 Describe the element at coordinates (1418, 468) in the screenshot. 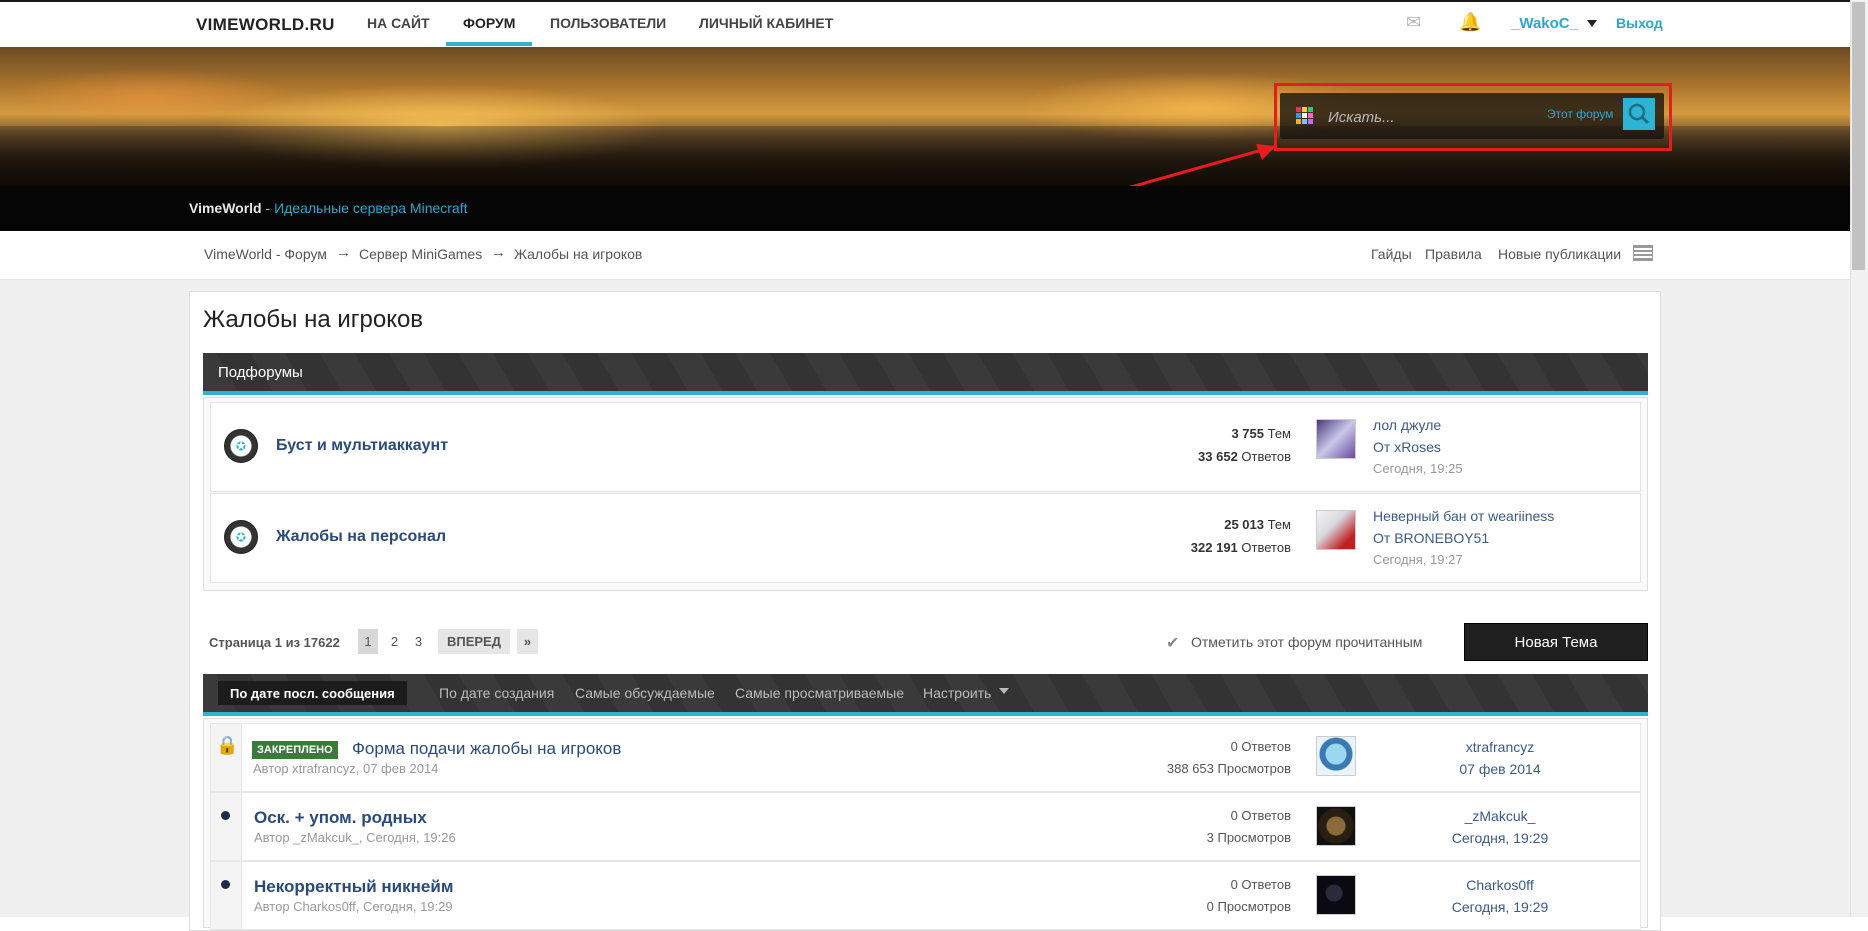

I see `last-post-time: Сегодня, 19:25` at that location.